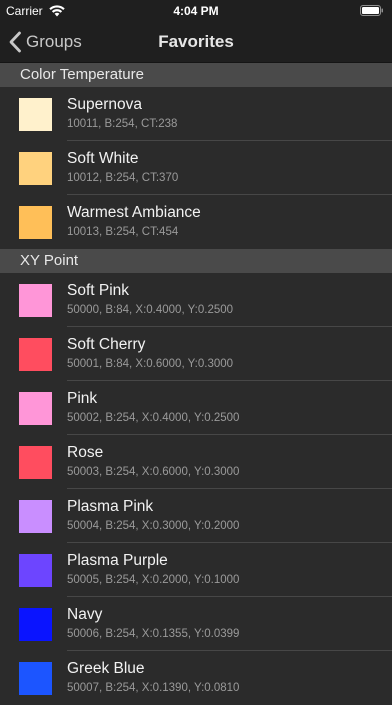 The image size is (392, 705). What do you see at coordinates (106, 344) in the screenshot?
I see `favorite-name: Soft Cherry` at bounding box center [106, 344].